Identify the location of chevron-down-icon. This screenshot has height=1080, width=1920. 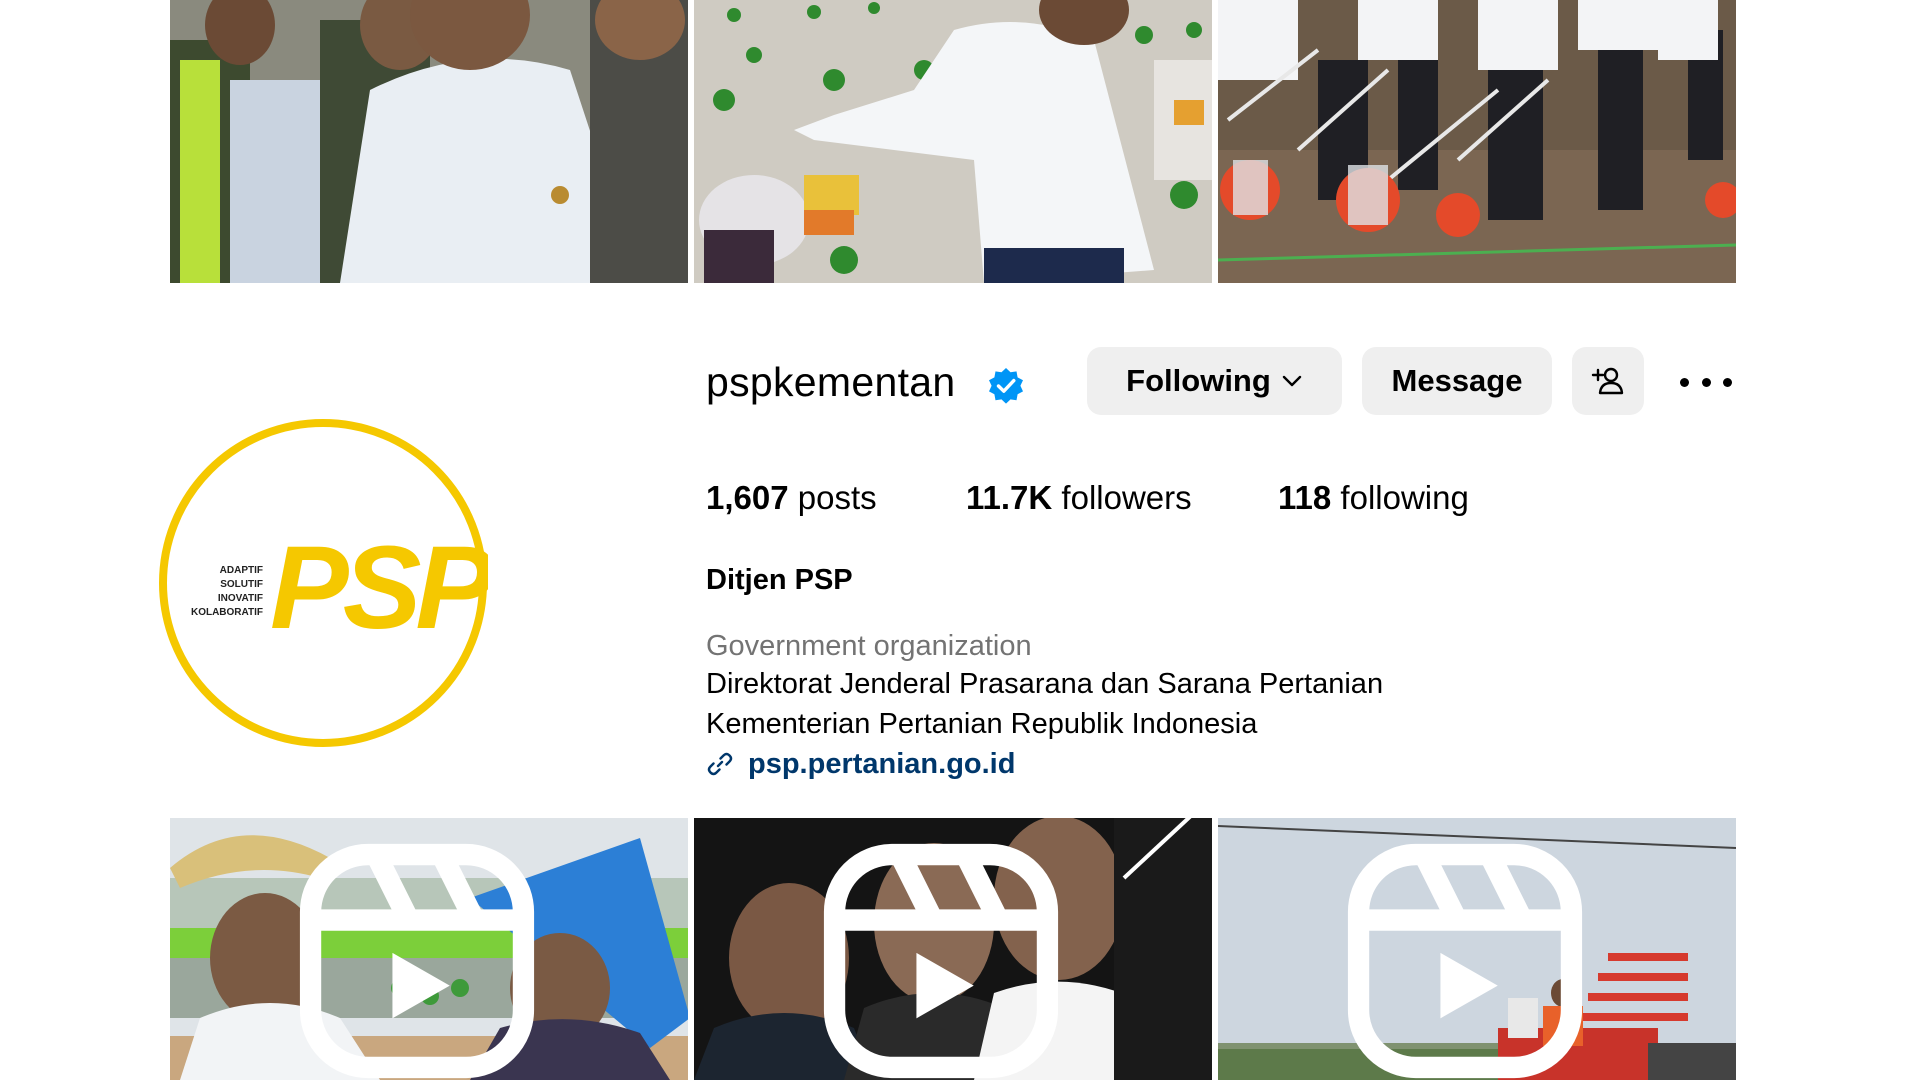
(1292, 381).